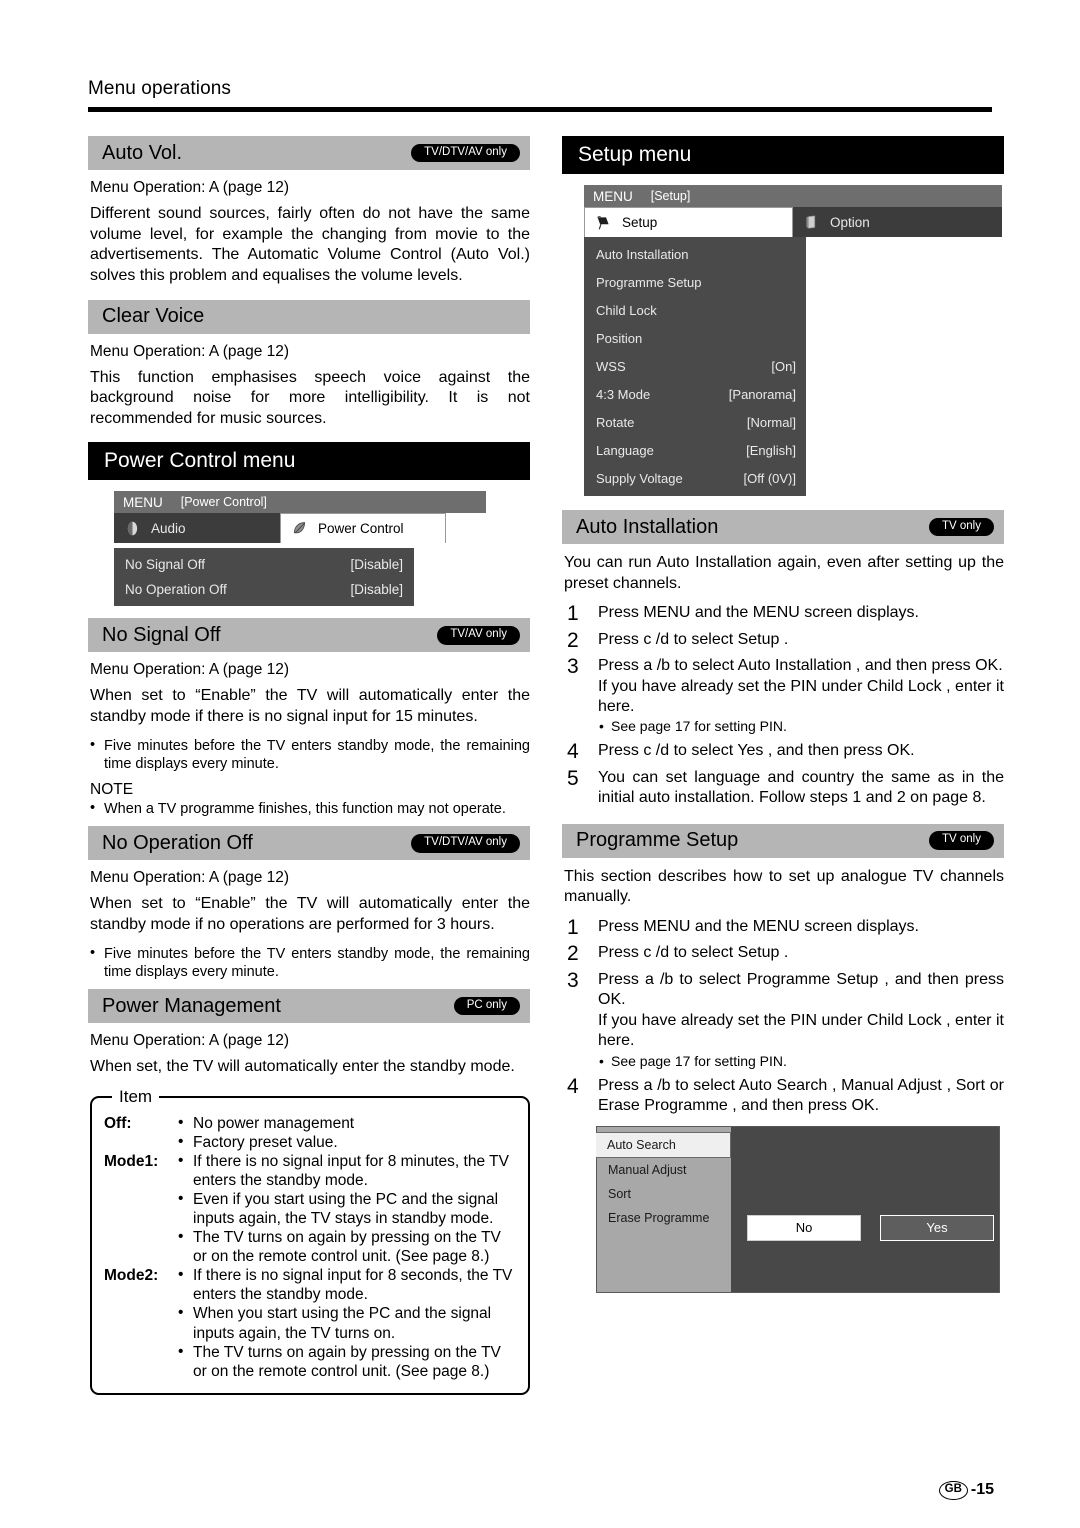  What do you see at coordinates (177, 842) in the screenshot?
I see `section-title: No Operation Off` at bounding box center [177, 842].